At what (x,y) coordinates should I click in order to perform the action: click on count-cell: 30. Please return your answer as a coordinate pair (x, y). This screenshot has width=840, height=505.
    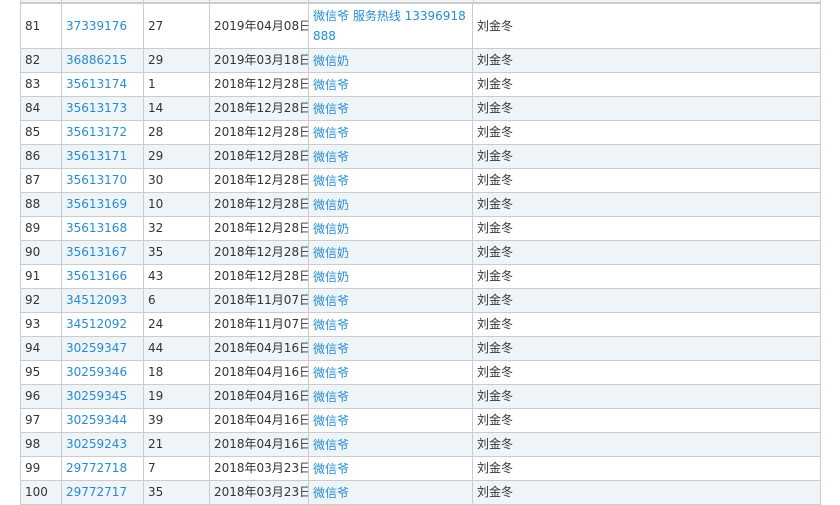
    Looking at the image, I should click on (176, 180).